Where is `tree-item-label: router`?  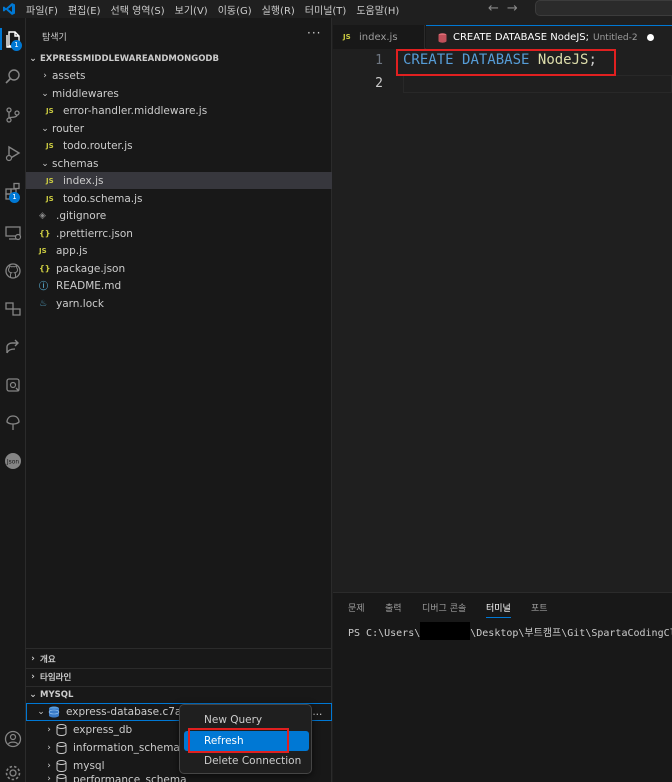
tree-item-label: router is located at coordinates (68, 128).